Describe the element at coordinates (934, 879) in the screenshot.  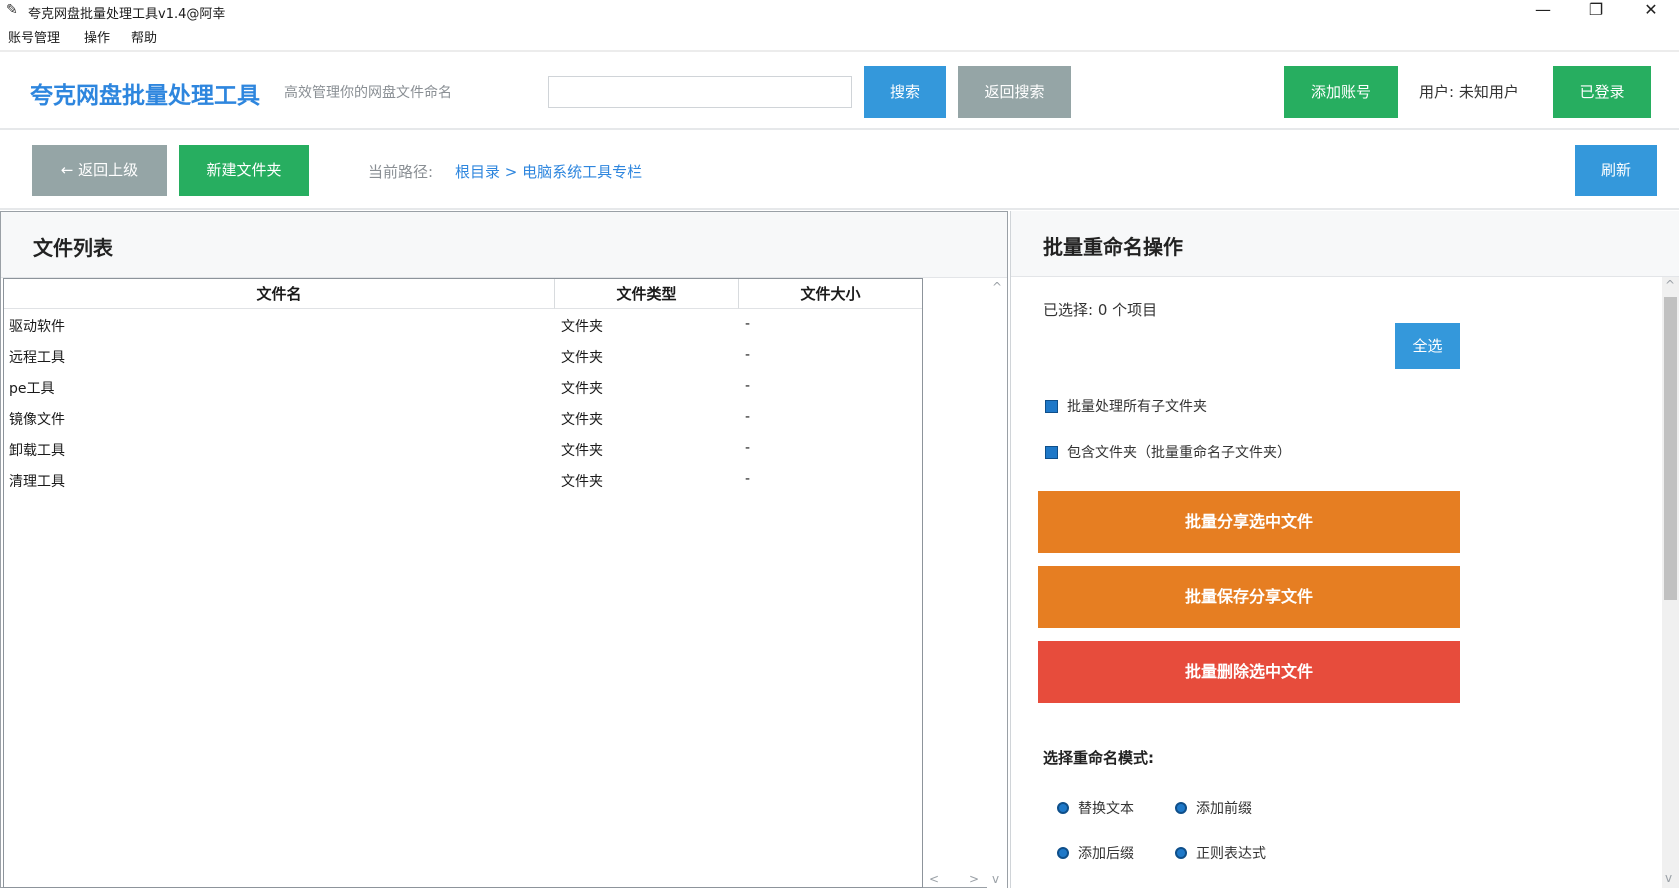
I see `scroll-left-icon: <` at that location.